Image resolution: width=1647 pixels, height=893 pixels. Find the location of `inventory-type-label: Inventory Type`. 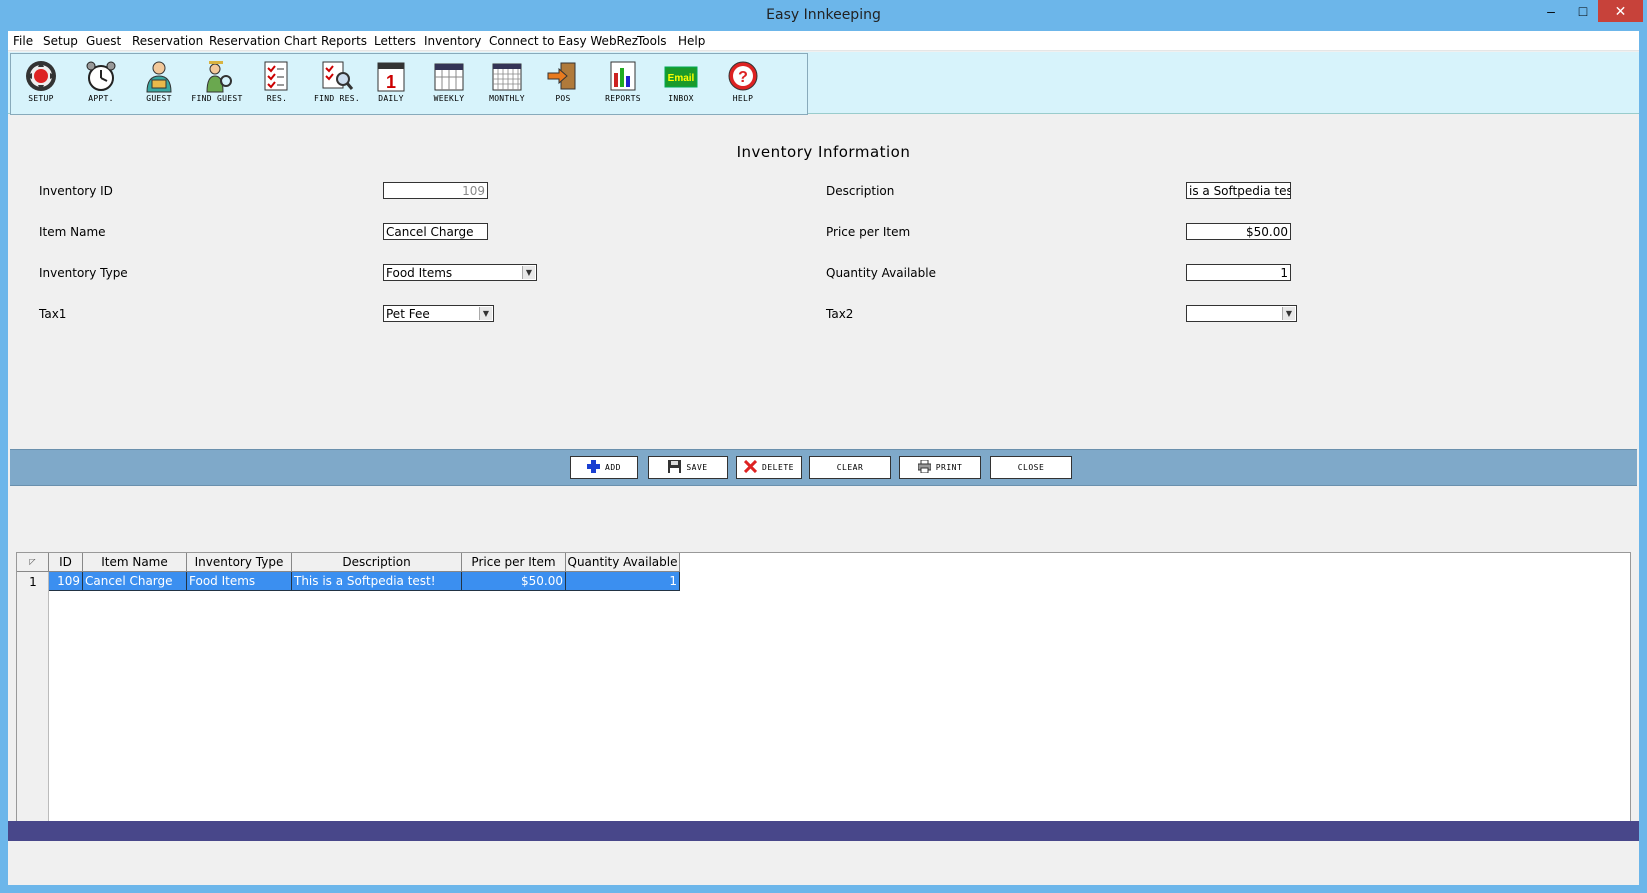

inventory-type-label: Inventory Type is located at coordinates (83, 273).